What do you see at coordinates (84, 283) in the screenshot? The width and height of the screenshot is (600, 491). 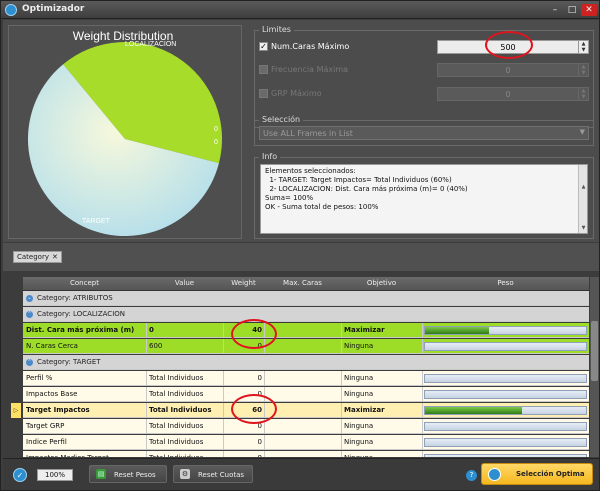 I see `col-header-concept: Concept` at bounding box center [84, 283].